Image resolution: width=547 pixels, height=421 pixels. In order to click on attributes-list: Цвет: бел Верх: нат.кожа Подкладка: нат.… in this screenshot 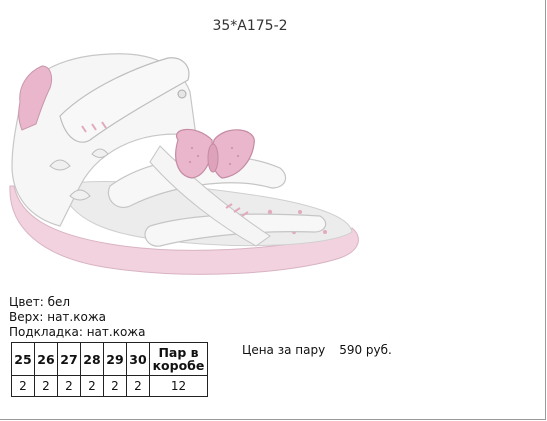, I will do `click(77, 317)`.